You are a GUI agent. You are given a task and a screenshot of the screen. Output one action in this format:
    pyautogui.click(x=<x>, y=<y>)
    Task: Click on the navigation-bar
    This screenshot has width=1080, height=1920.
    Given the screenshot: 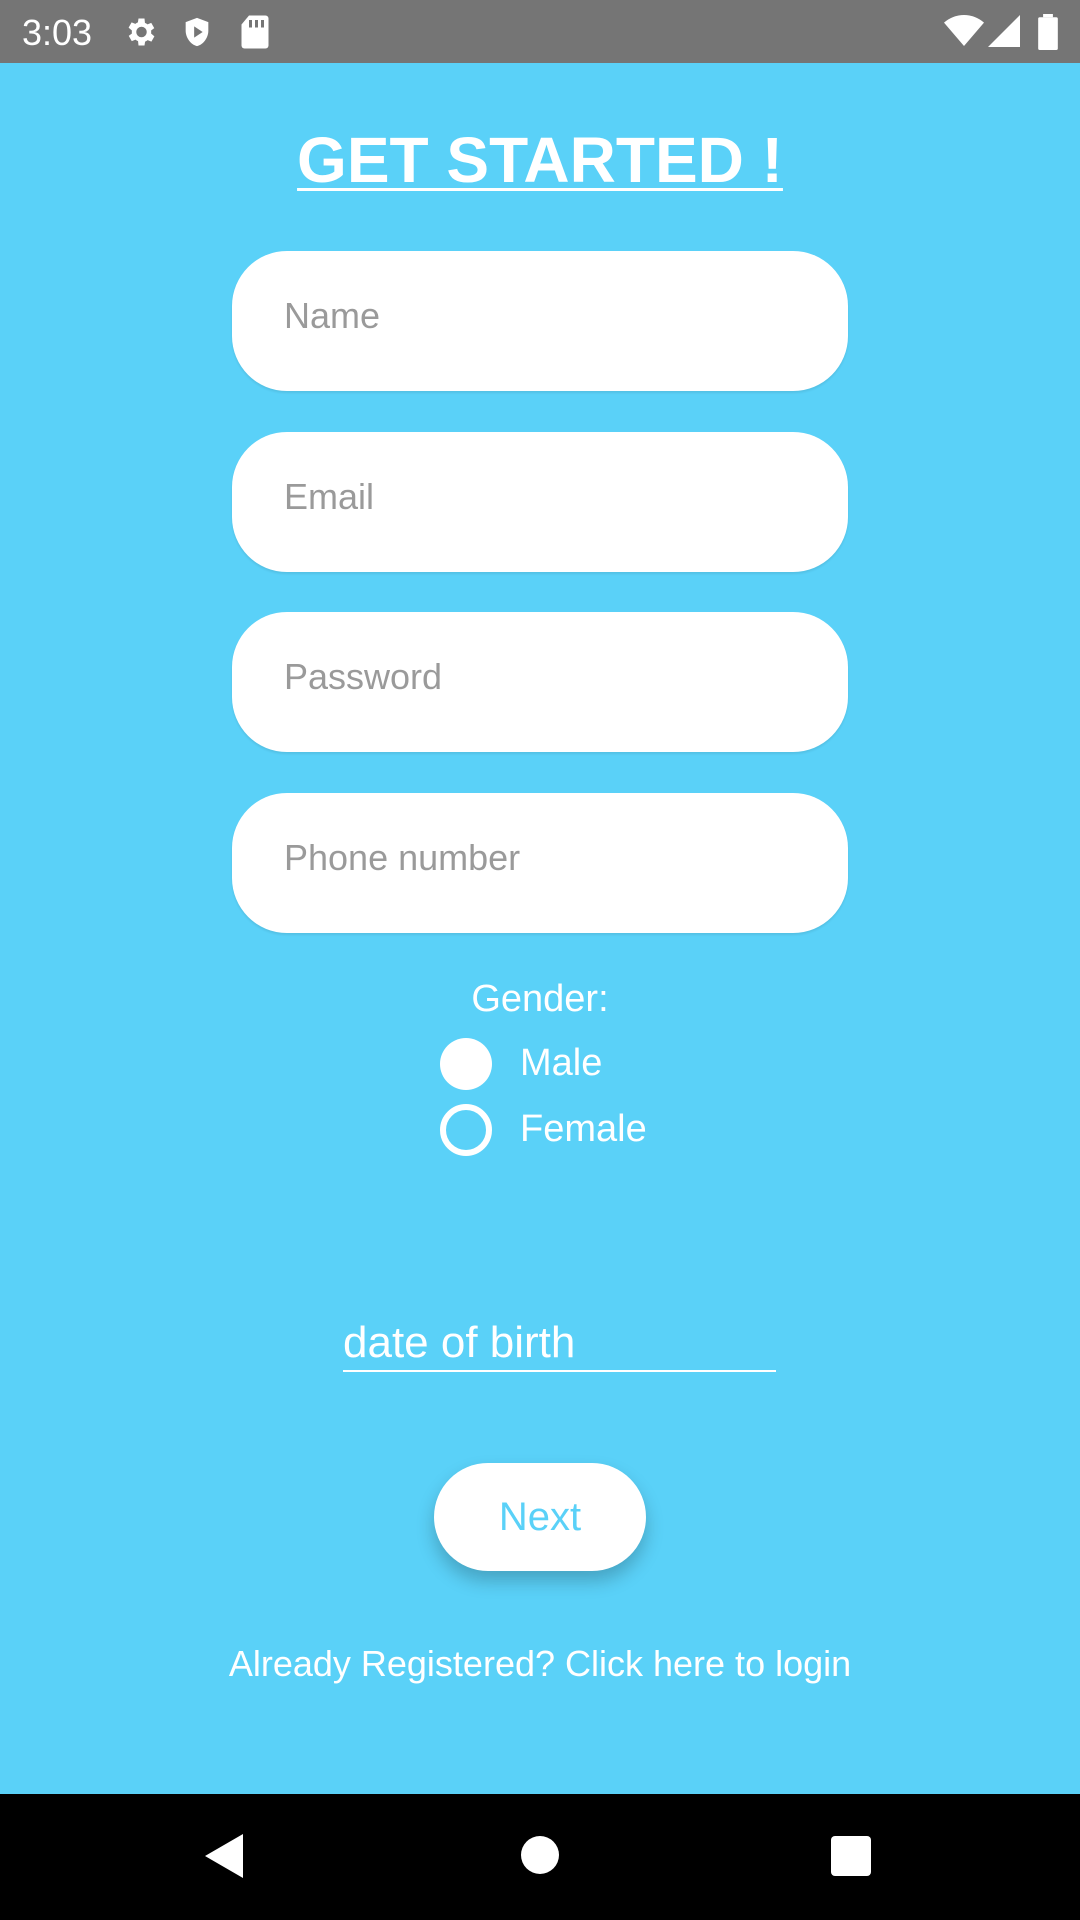 What is the action you would take?
    pyautogui.click(x=540, y=1857)
    